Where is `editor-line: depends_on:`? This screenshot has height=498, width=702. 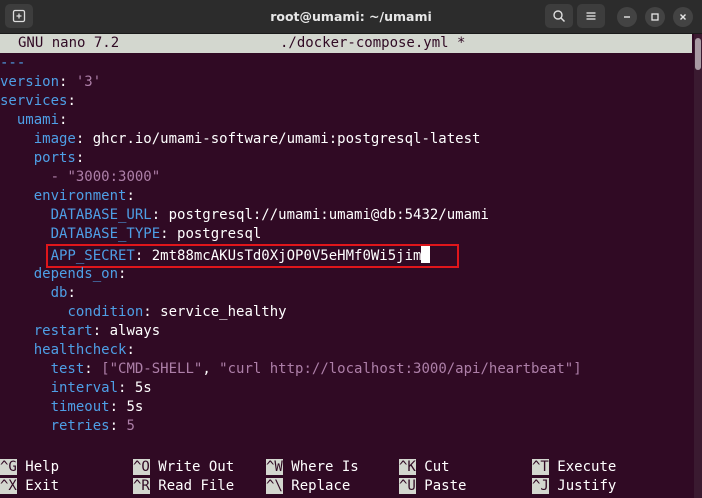
editor-line: depends_on: is located at coordinates (63, 274).